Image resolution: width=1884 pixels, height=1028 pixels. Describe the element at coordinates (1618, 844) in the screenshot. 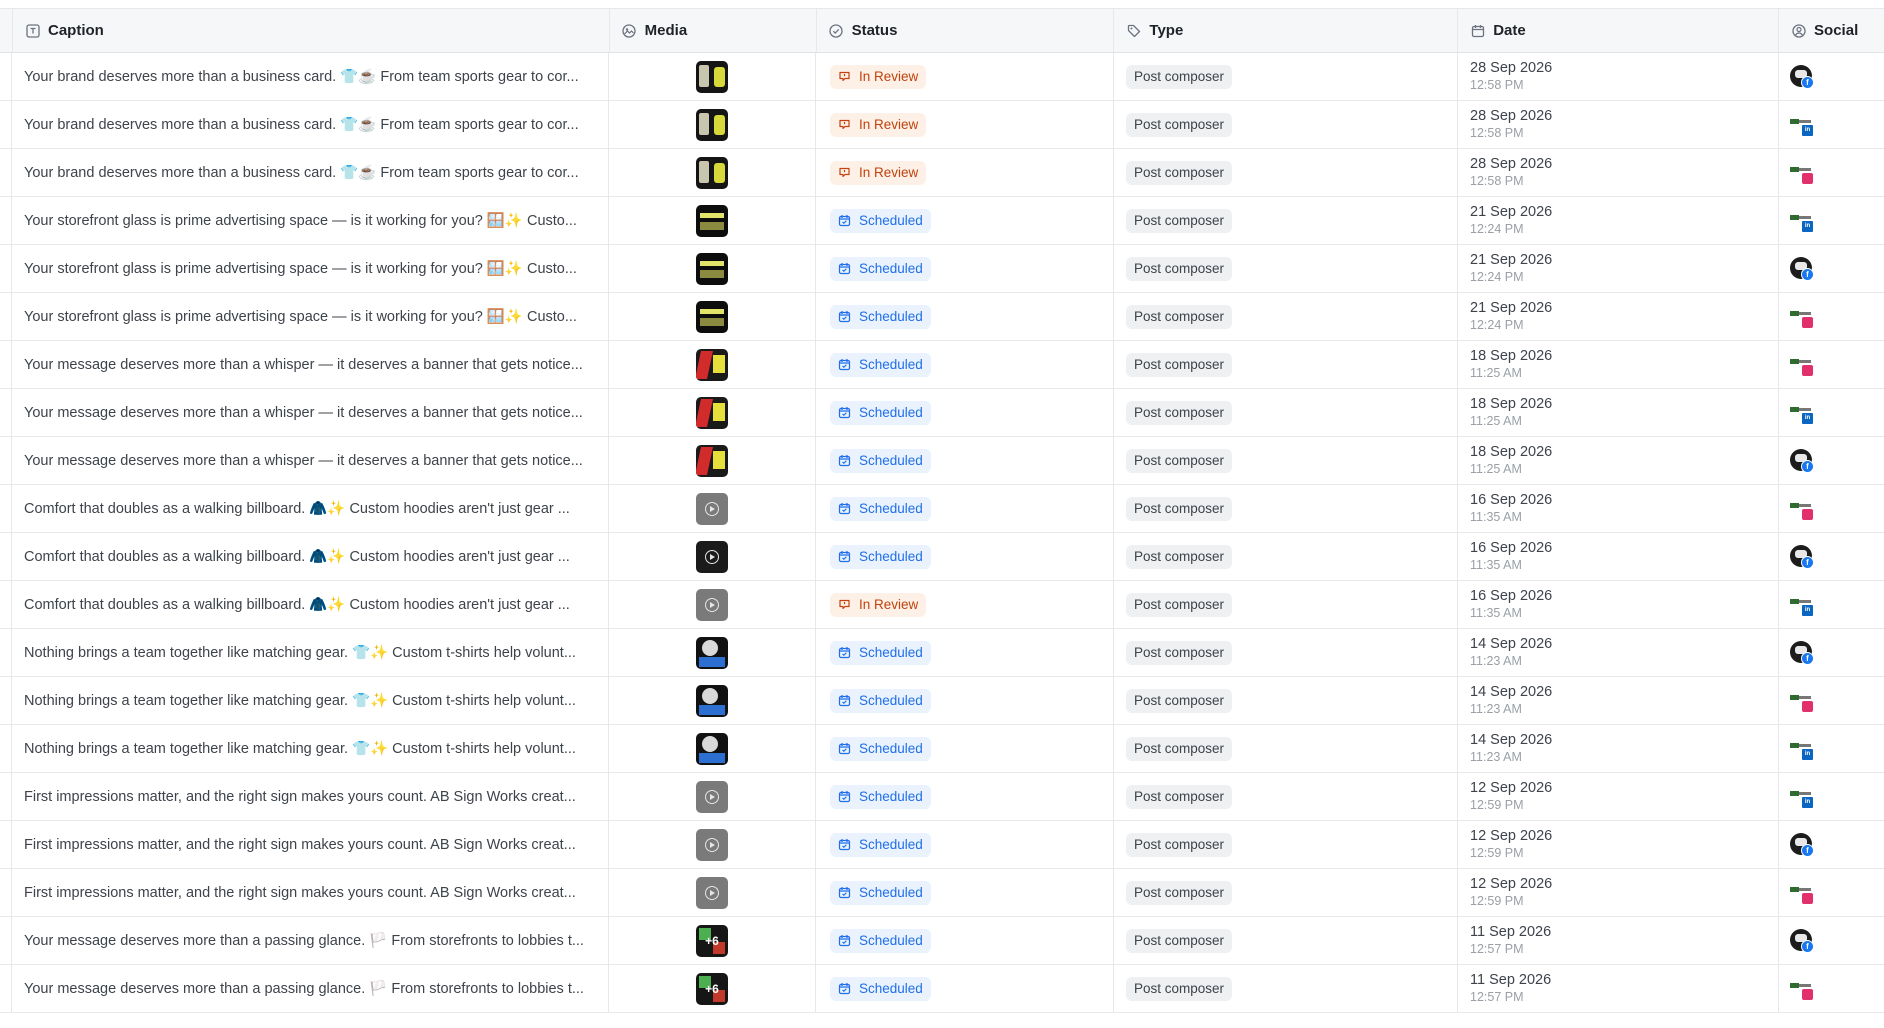

I see `date-cell: 12 Sep 2026 12:59 PM` at that location.